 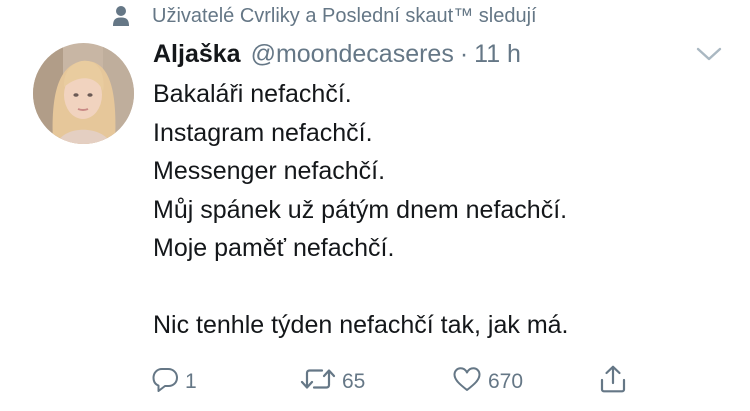 I want to click on like-count: 670, so click(x=506, y=381).